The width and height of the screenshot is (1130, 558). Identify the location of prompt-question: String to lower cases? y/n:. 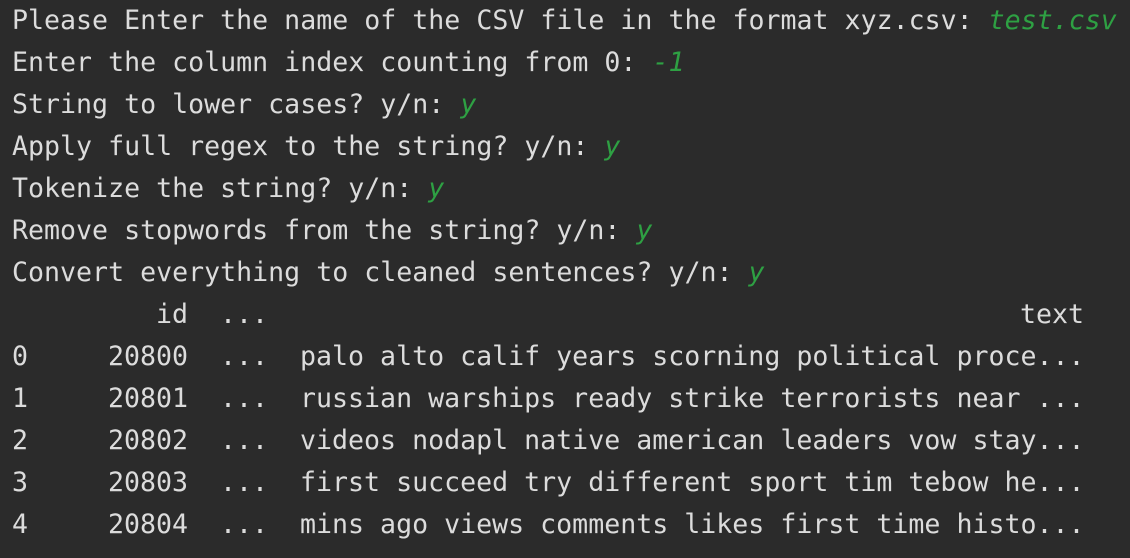
(236, 104).